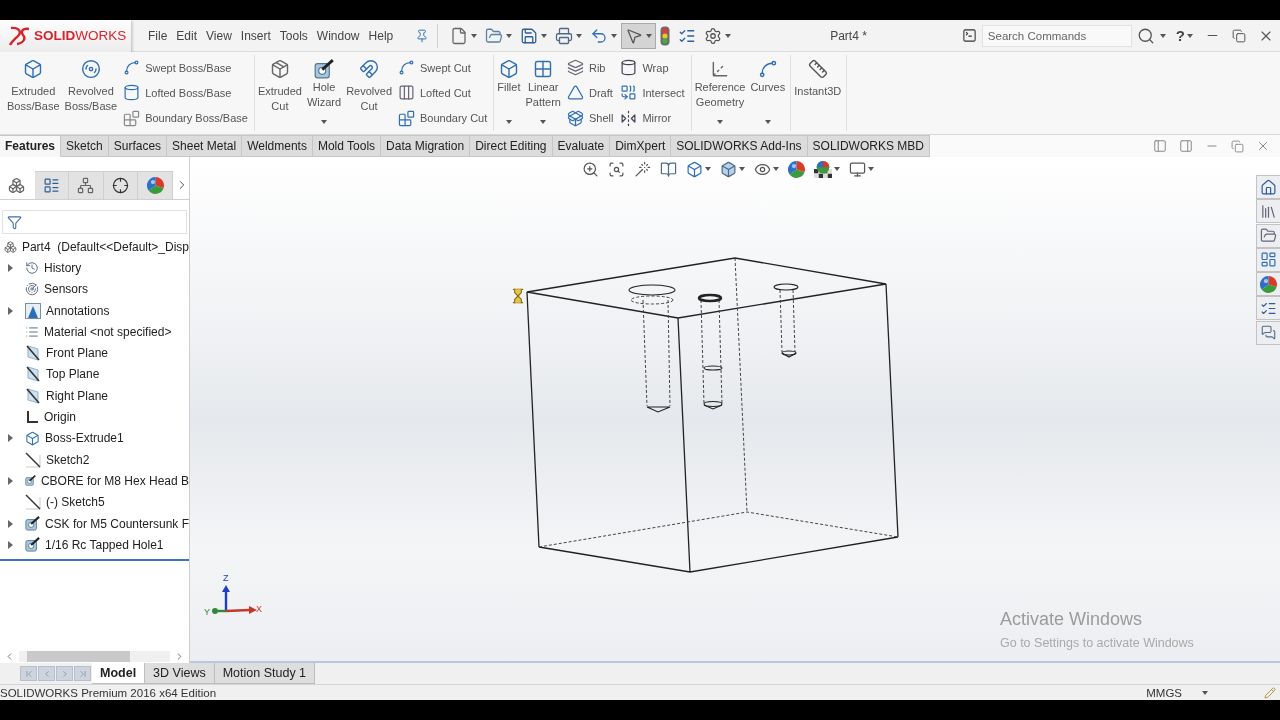  Describe the element at coordinates (509, 93) in the screenshot. I see `ribbon-button: Fillet` at that location.